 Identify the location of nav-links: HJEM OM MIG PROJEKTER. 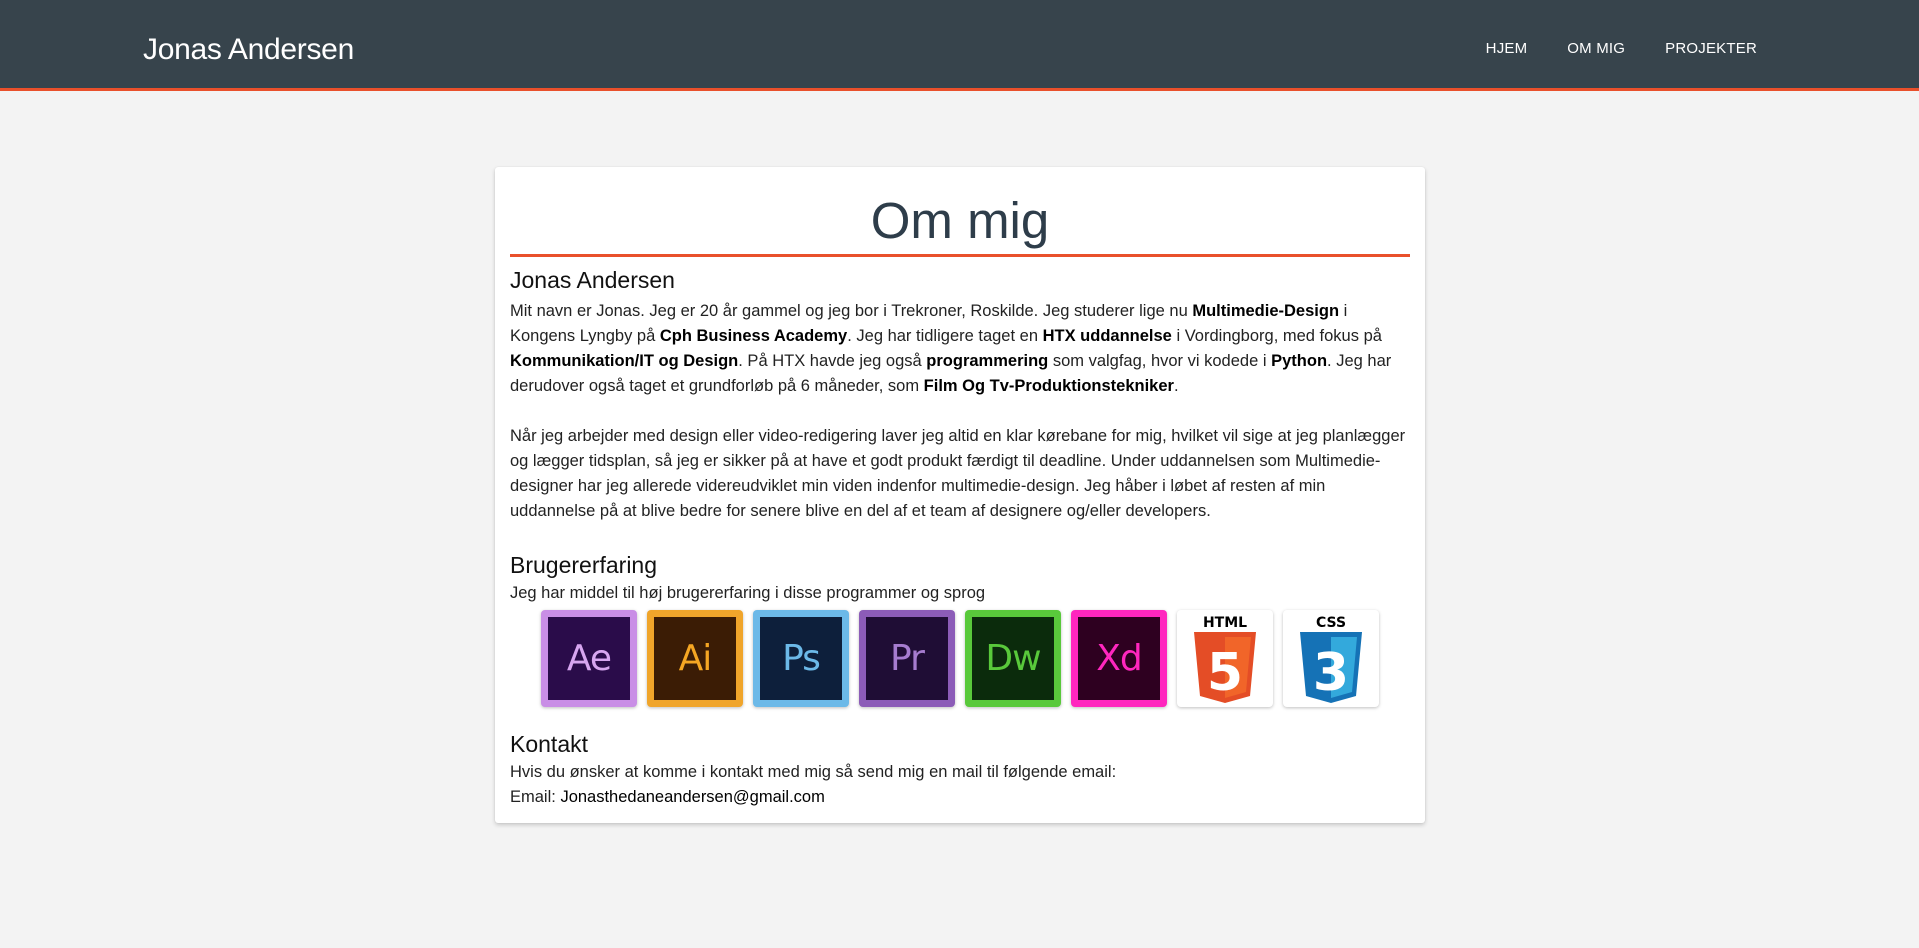
(1601, 48).